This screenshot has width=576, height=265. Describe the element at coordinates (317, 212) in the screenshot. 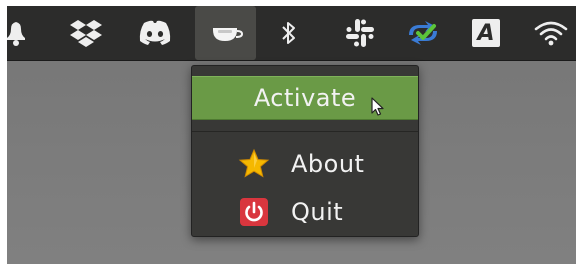

I see `quit-label: Quit` at that location.